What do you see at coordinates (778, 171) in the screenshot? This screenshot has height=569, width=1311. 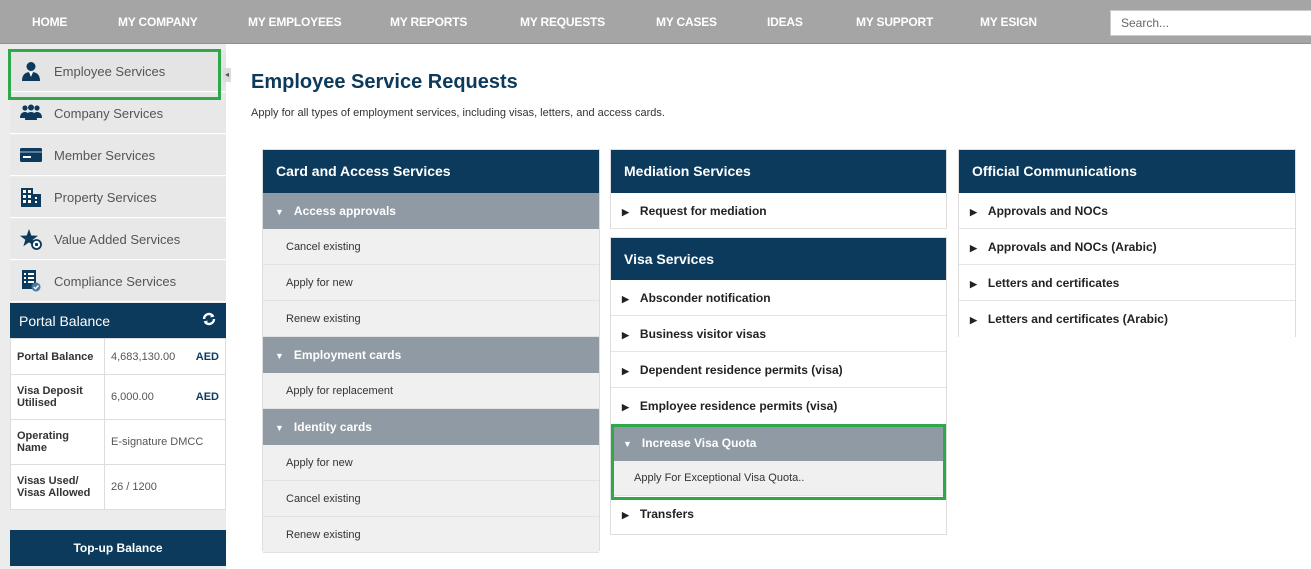 I see `panel-title: Mediation Services` at bounding box center [778, 171].